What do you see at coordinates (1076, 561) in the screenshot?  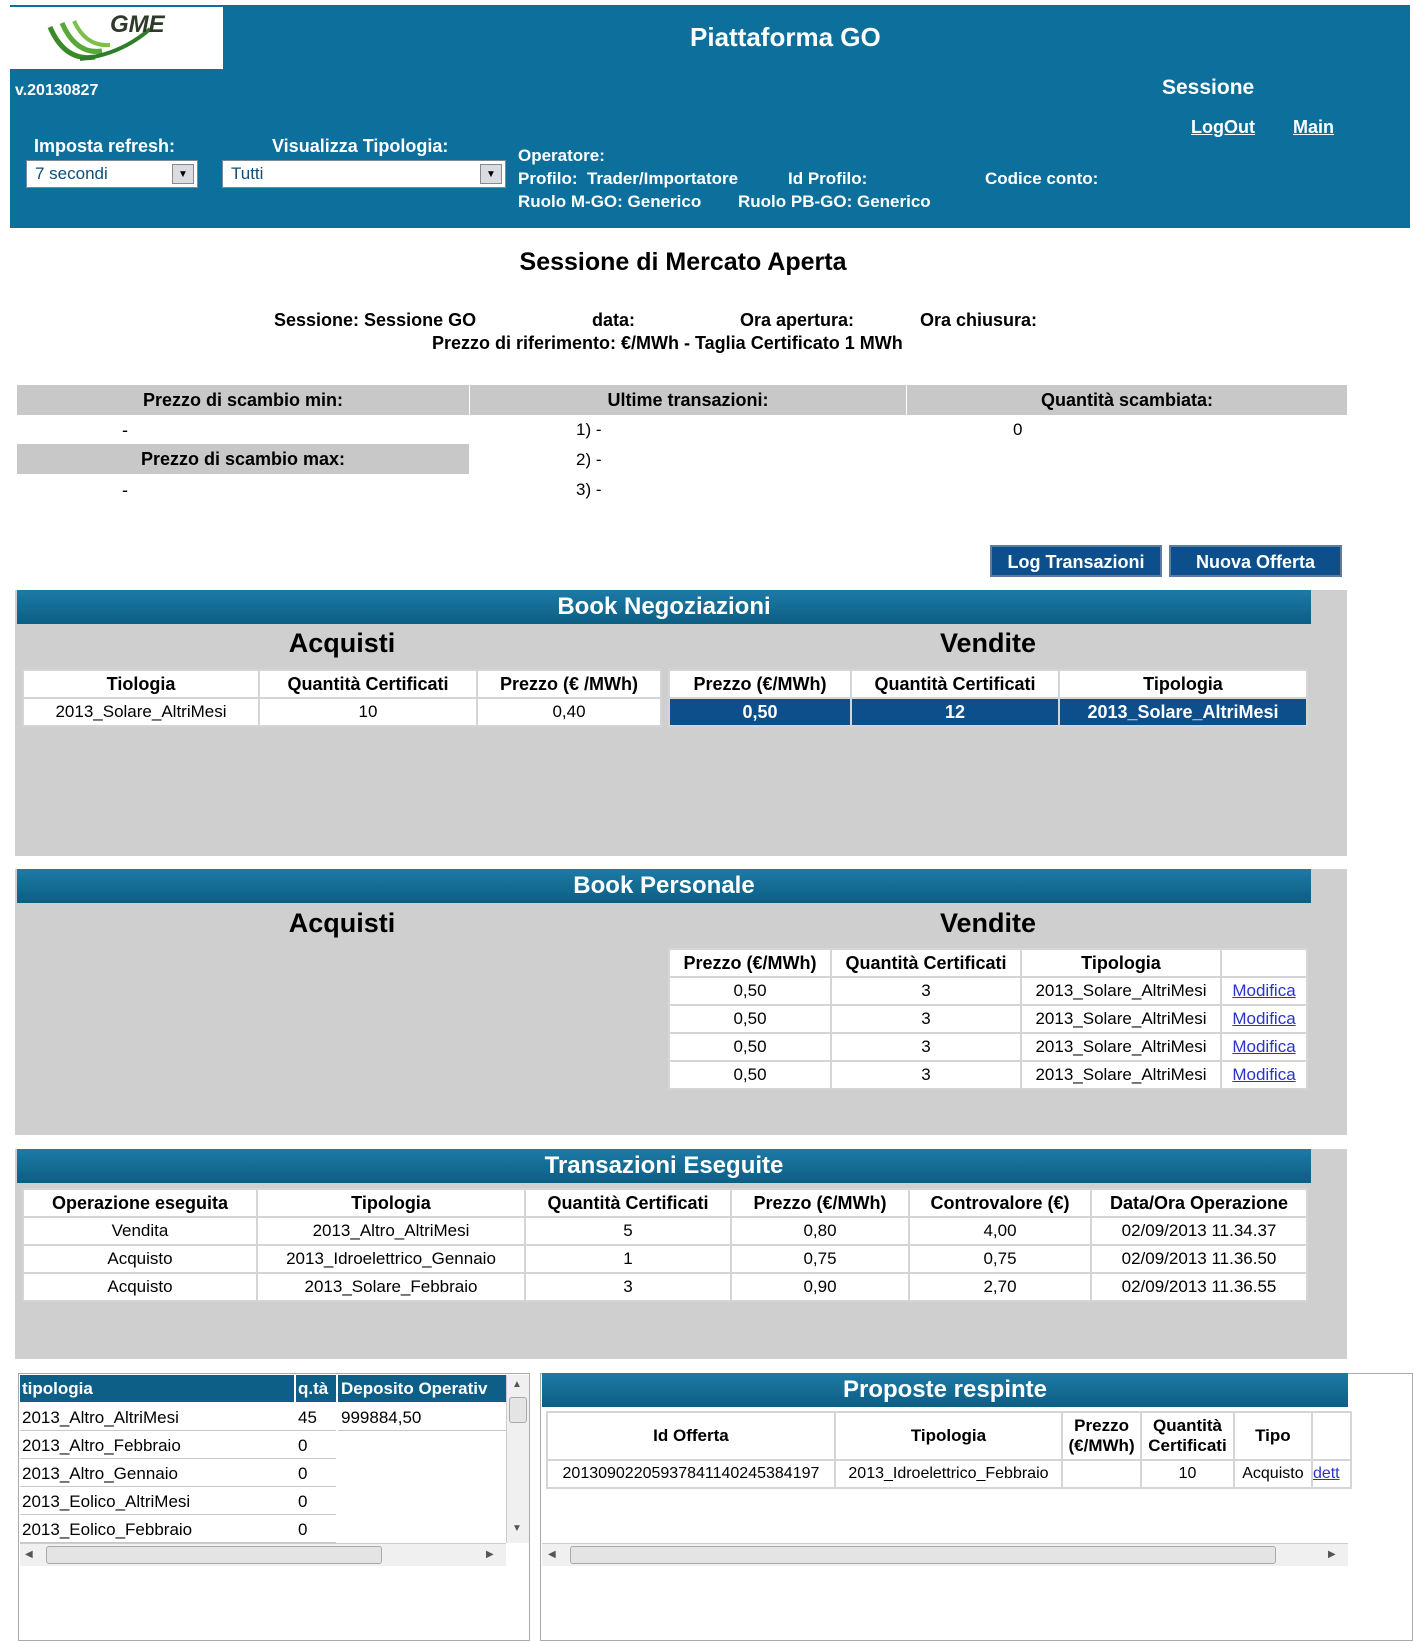 I see `log-transazioni-button: Log Transazioni` at bounding box center [1076, 561].